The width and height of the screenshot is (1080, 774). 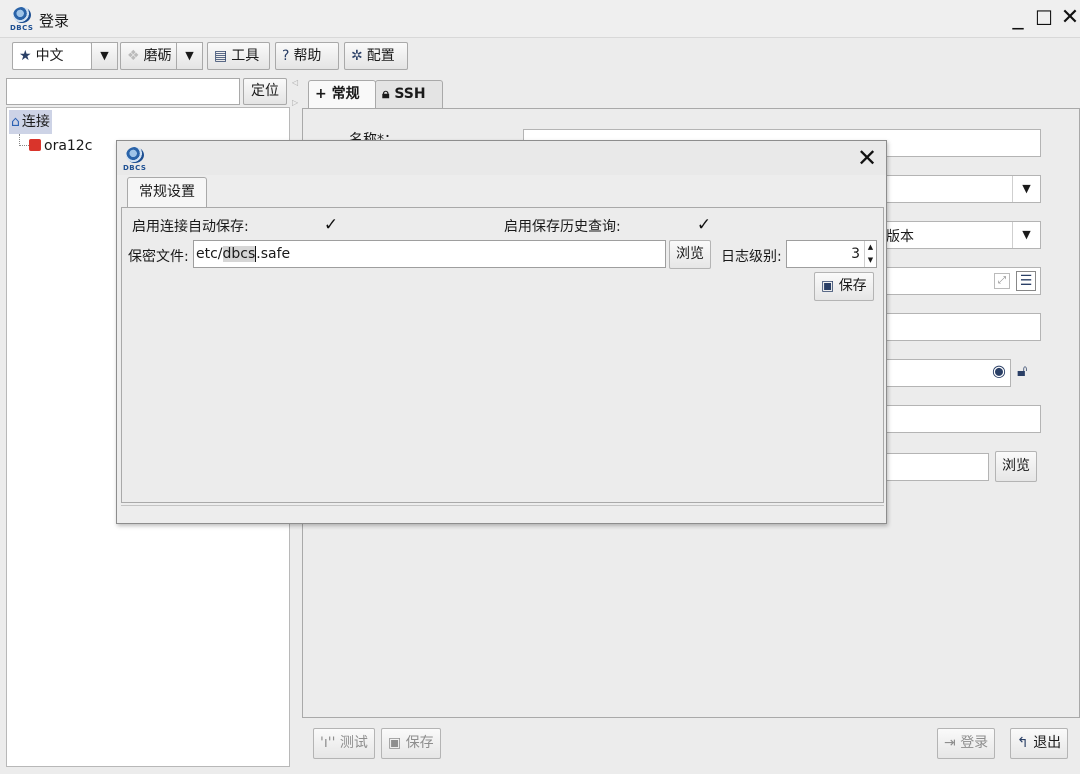 What do you see at coordinates (24, 140) in the screenshot?
I see `tree-connector` at bounding box center [24, 140].